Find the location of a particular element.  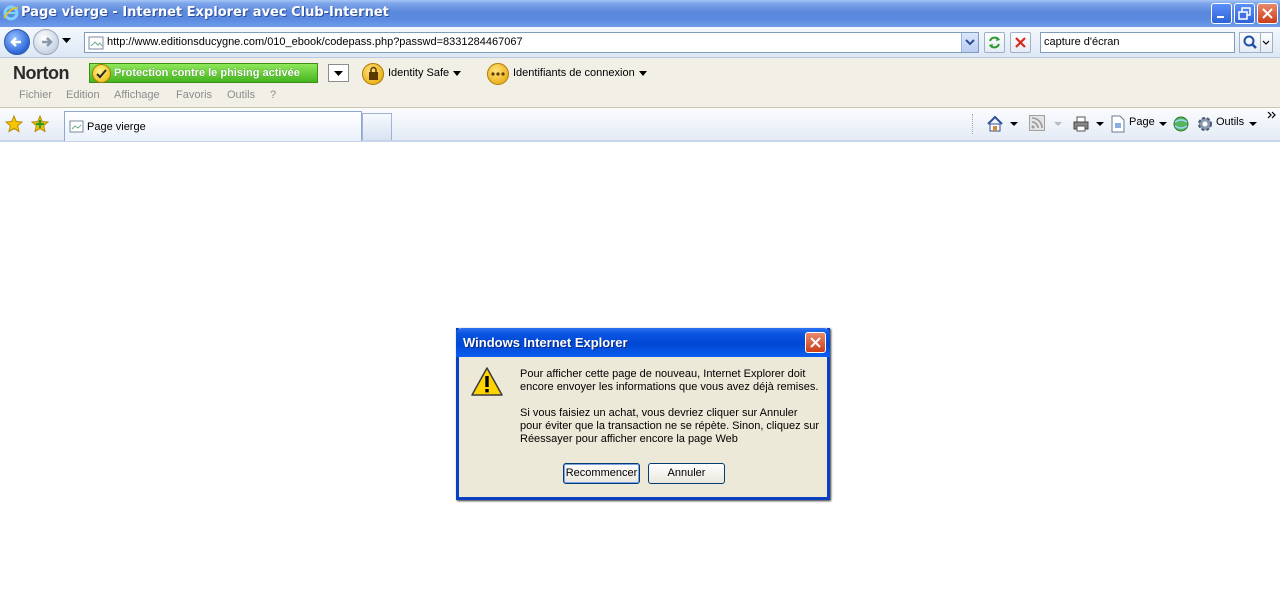

gear-icon is located at coordinates (1205, 124).